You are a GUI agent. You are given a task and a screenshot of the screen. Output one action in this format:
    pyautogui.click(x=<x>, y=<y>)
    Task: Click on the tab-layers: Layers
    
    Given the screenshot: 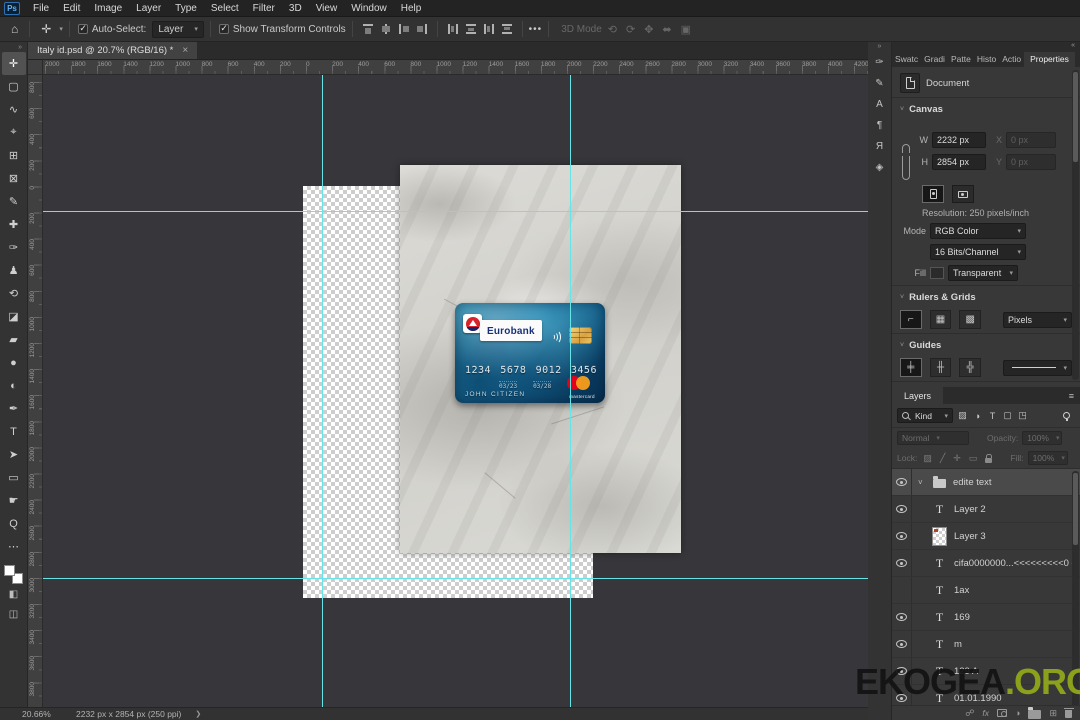 What is the action you would take?
    pyautogui.click(x=918, y=395)
    